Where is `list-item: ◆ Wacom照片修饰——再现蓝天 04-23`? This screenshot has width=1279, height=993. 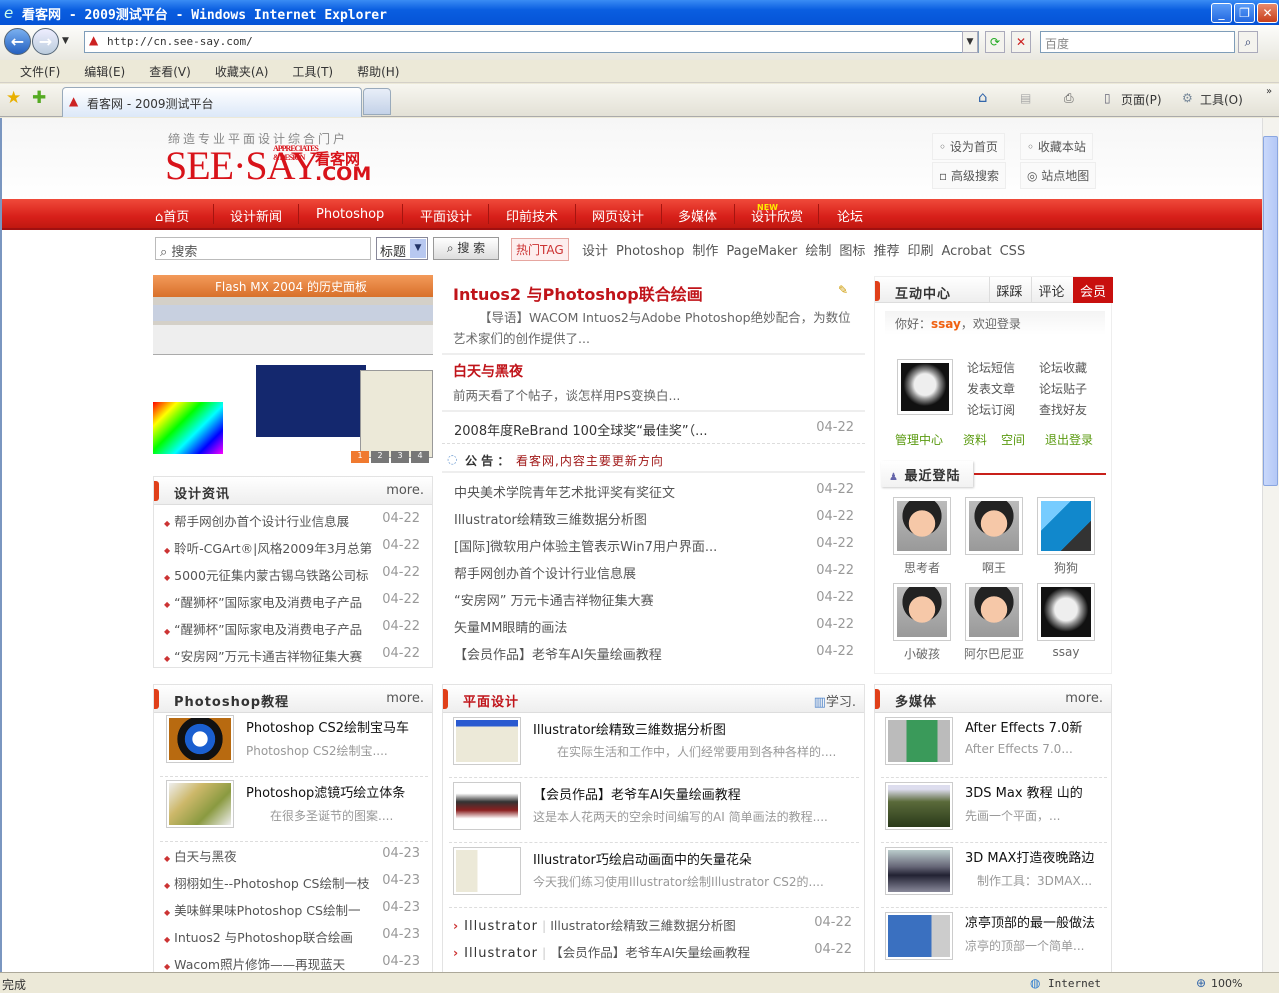
list-item: ◆ Wacom照片修饰——再现蓝天 04-23 is located at coordinates (292, 963).